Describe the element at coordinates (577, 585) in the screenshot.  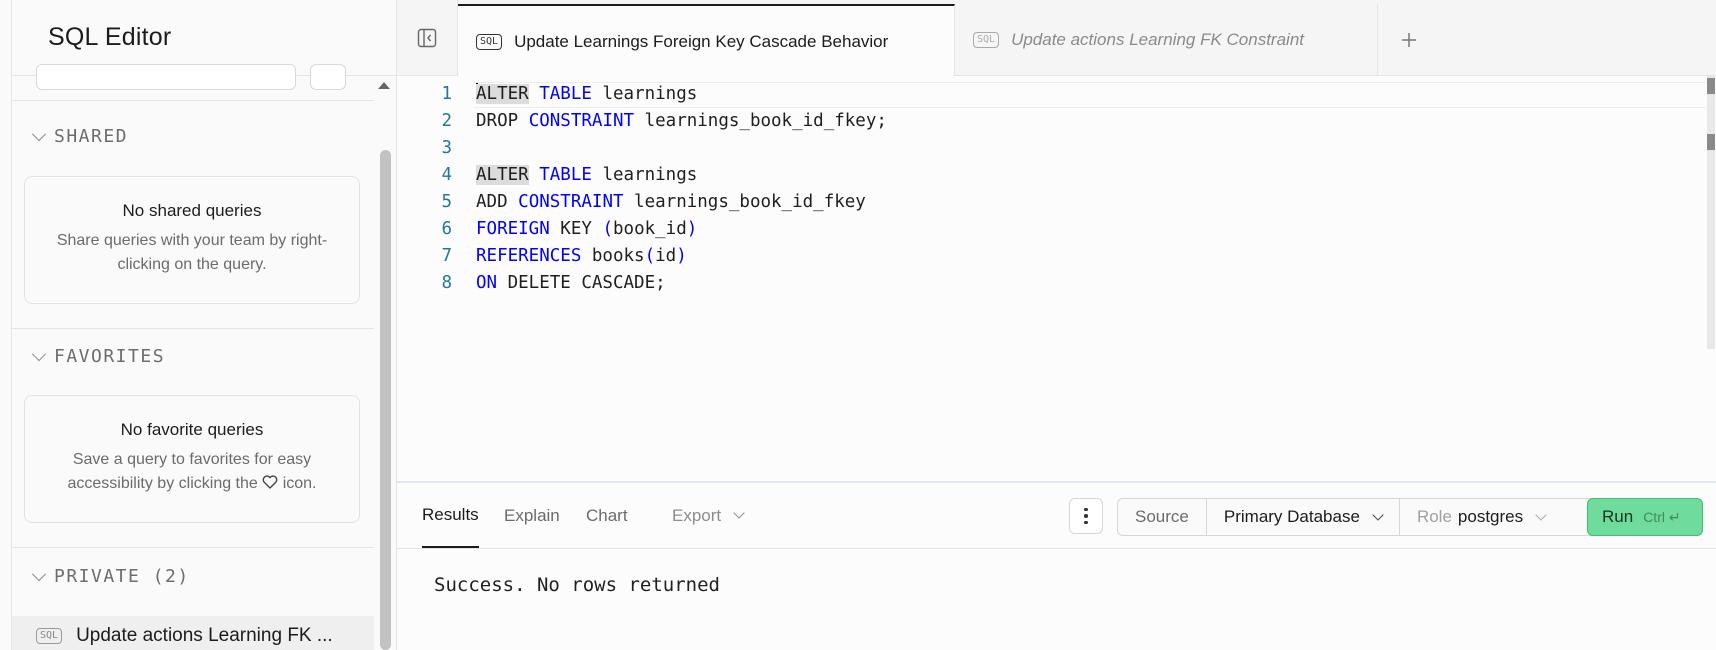
I see `result-message: Success. No rows returned` at that location.